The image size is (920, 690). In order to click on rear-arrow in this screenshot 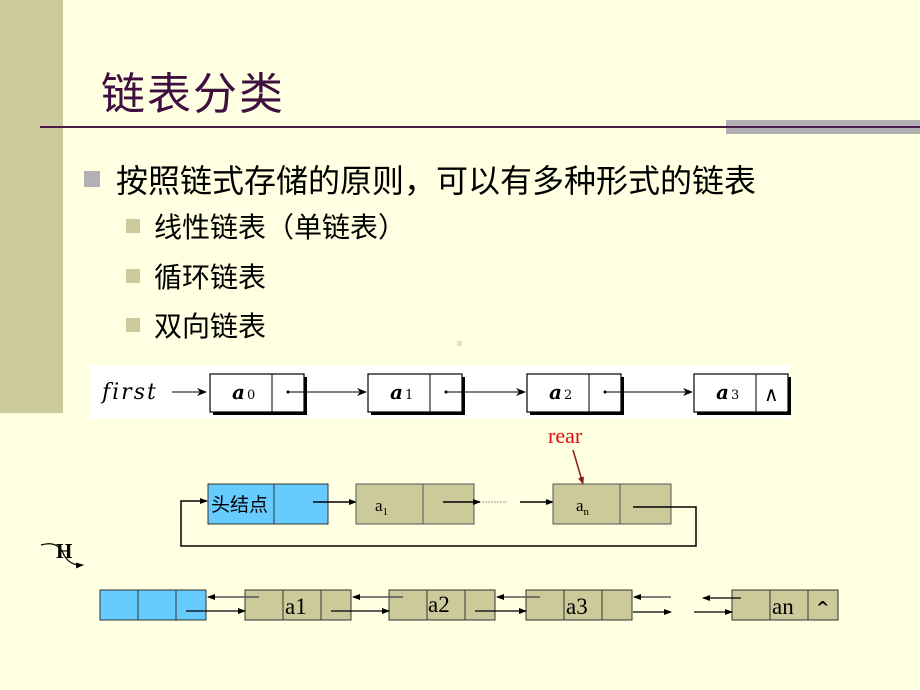, I will do `click(578, 467)`.